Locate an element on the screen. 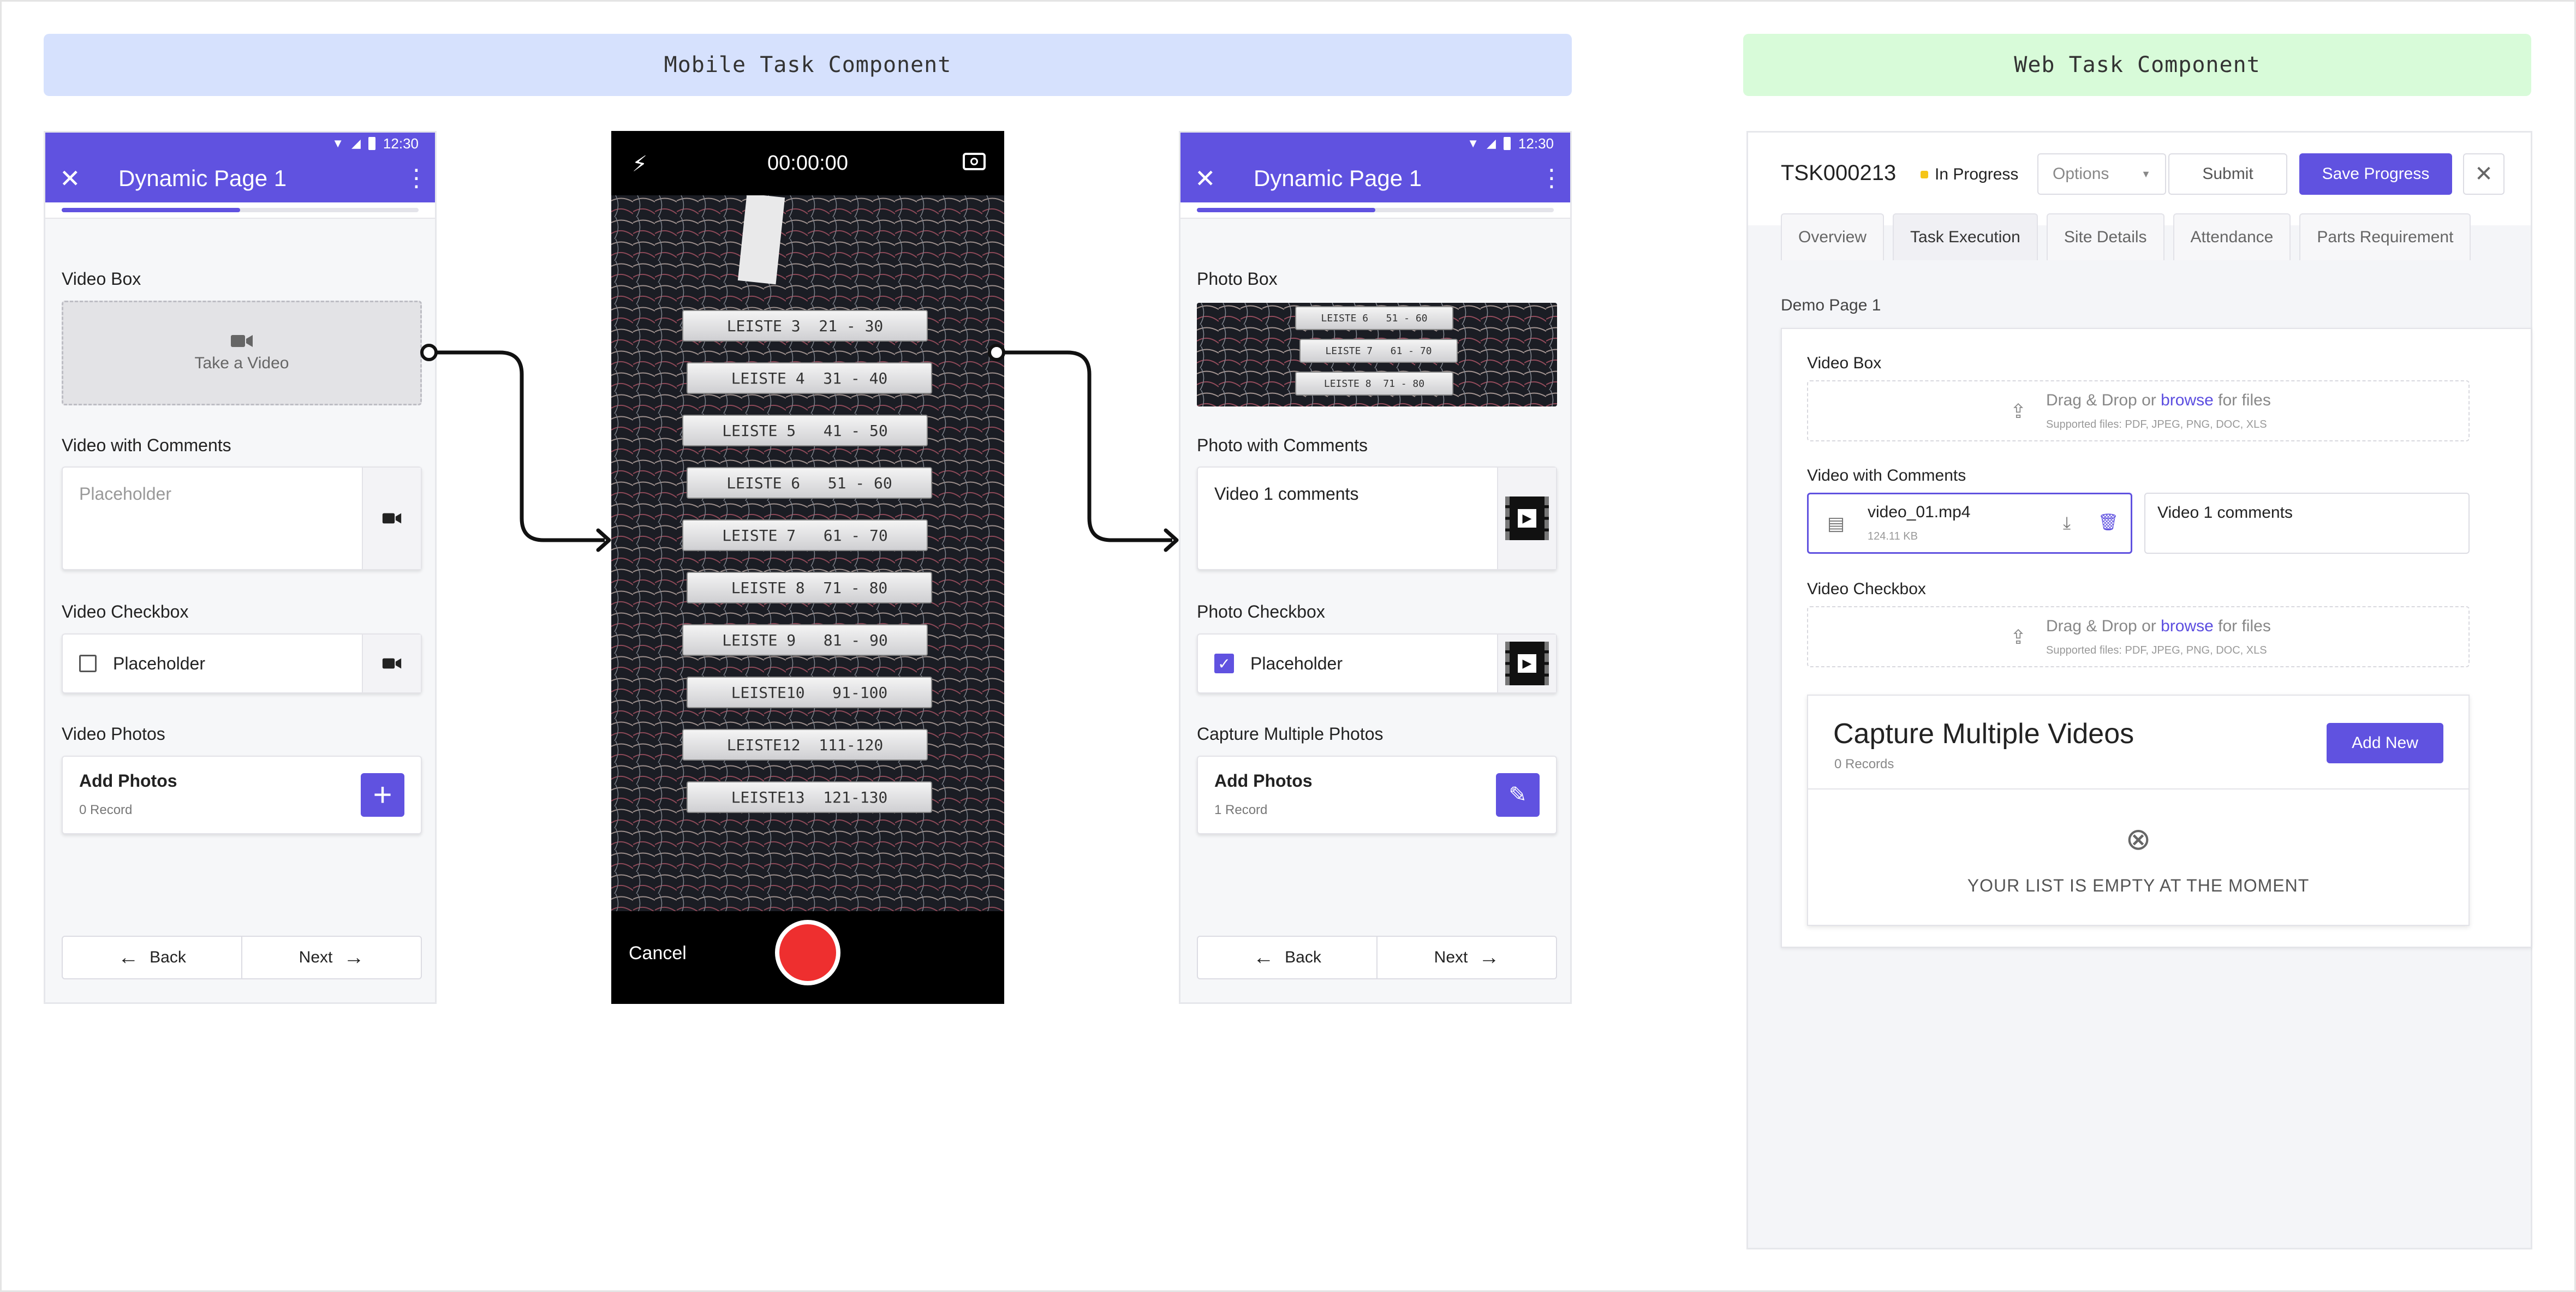  tab-overview: Overview is located at coordinates (1833, 237).